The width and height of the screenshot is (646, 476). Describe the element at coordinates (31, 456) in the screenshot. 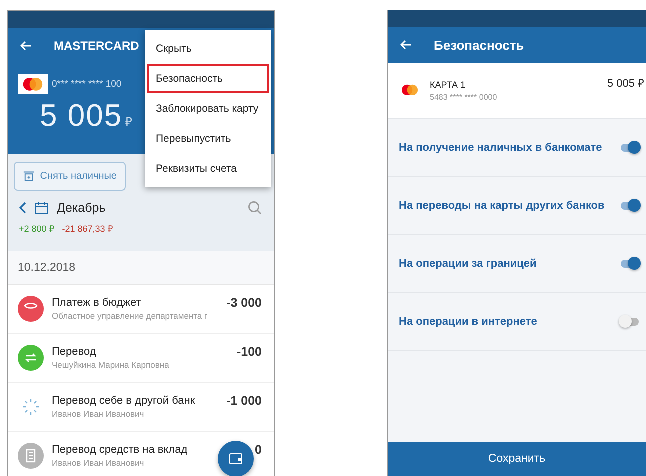

I see `deposit-icon` at that location.